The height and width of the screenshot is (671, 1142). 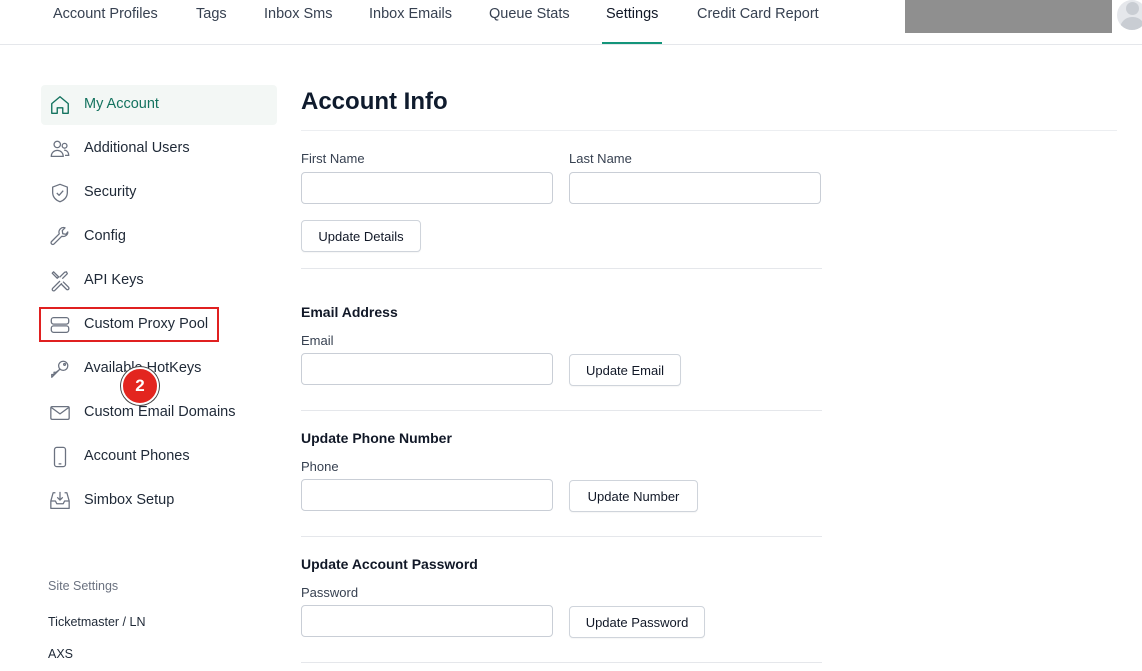 What do you see at coordinates (427, 495) in the screenshot?
I see `phone-input` at bounding box center [427, 495].